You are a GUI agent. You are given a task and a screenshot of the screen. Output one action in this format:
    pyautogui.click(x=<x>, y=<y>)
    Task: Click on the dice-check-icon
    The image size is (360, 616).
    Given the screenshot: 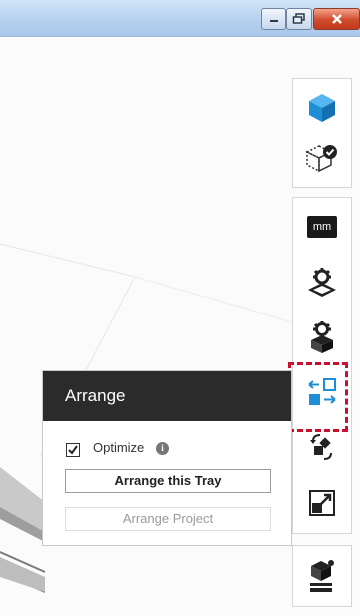 What is the action you would take?
    pyautogui.click(x=321, y=159)
    